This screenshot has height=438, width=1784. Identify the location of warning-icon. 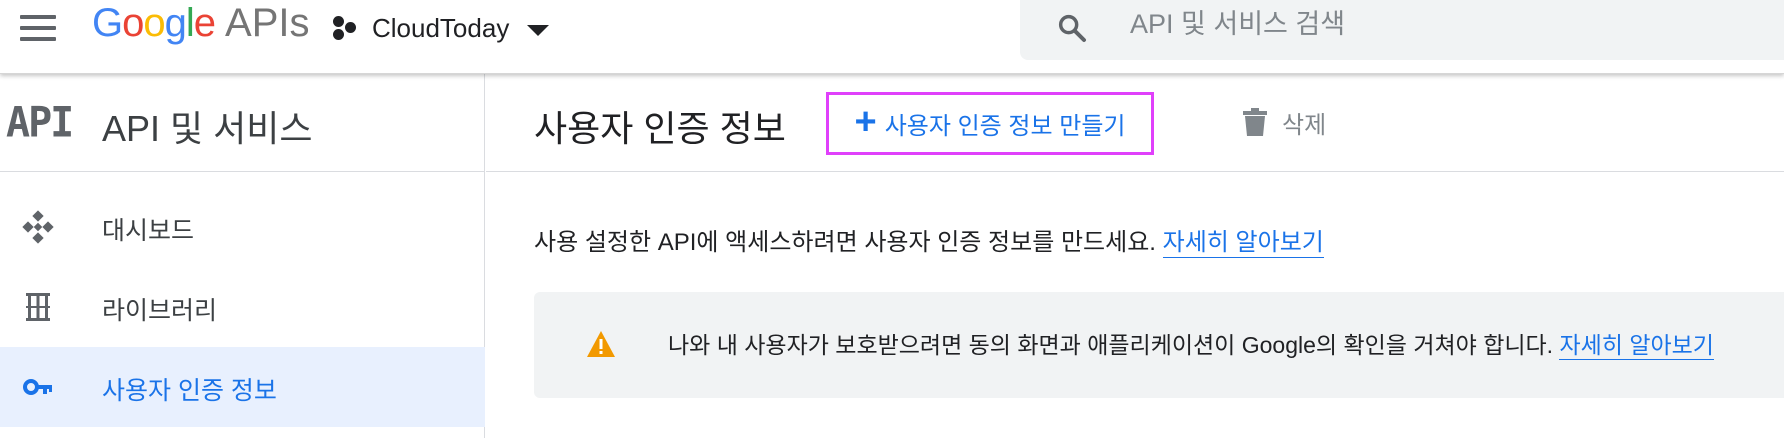
(601, 344).